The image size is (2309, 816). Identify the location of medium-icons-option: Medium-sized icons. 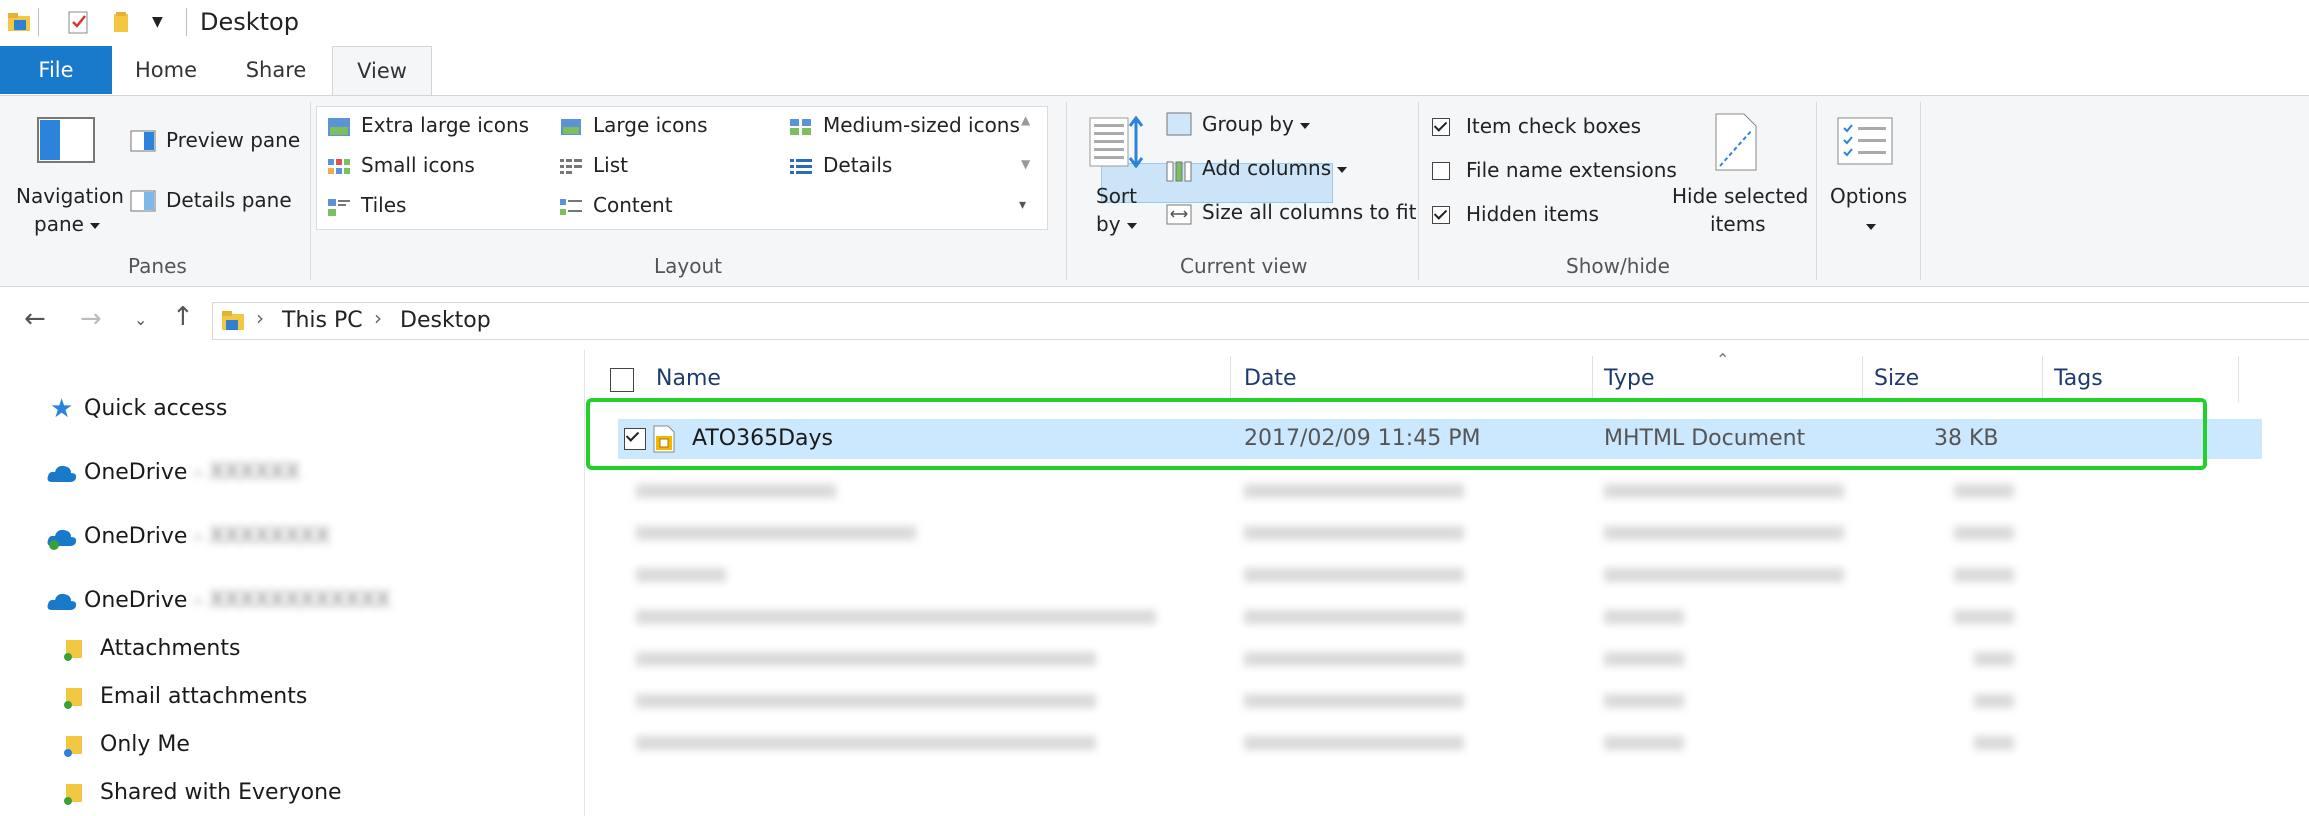
(921, 125).